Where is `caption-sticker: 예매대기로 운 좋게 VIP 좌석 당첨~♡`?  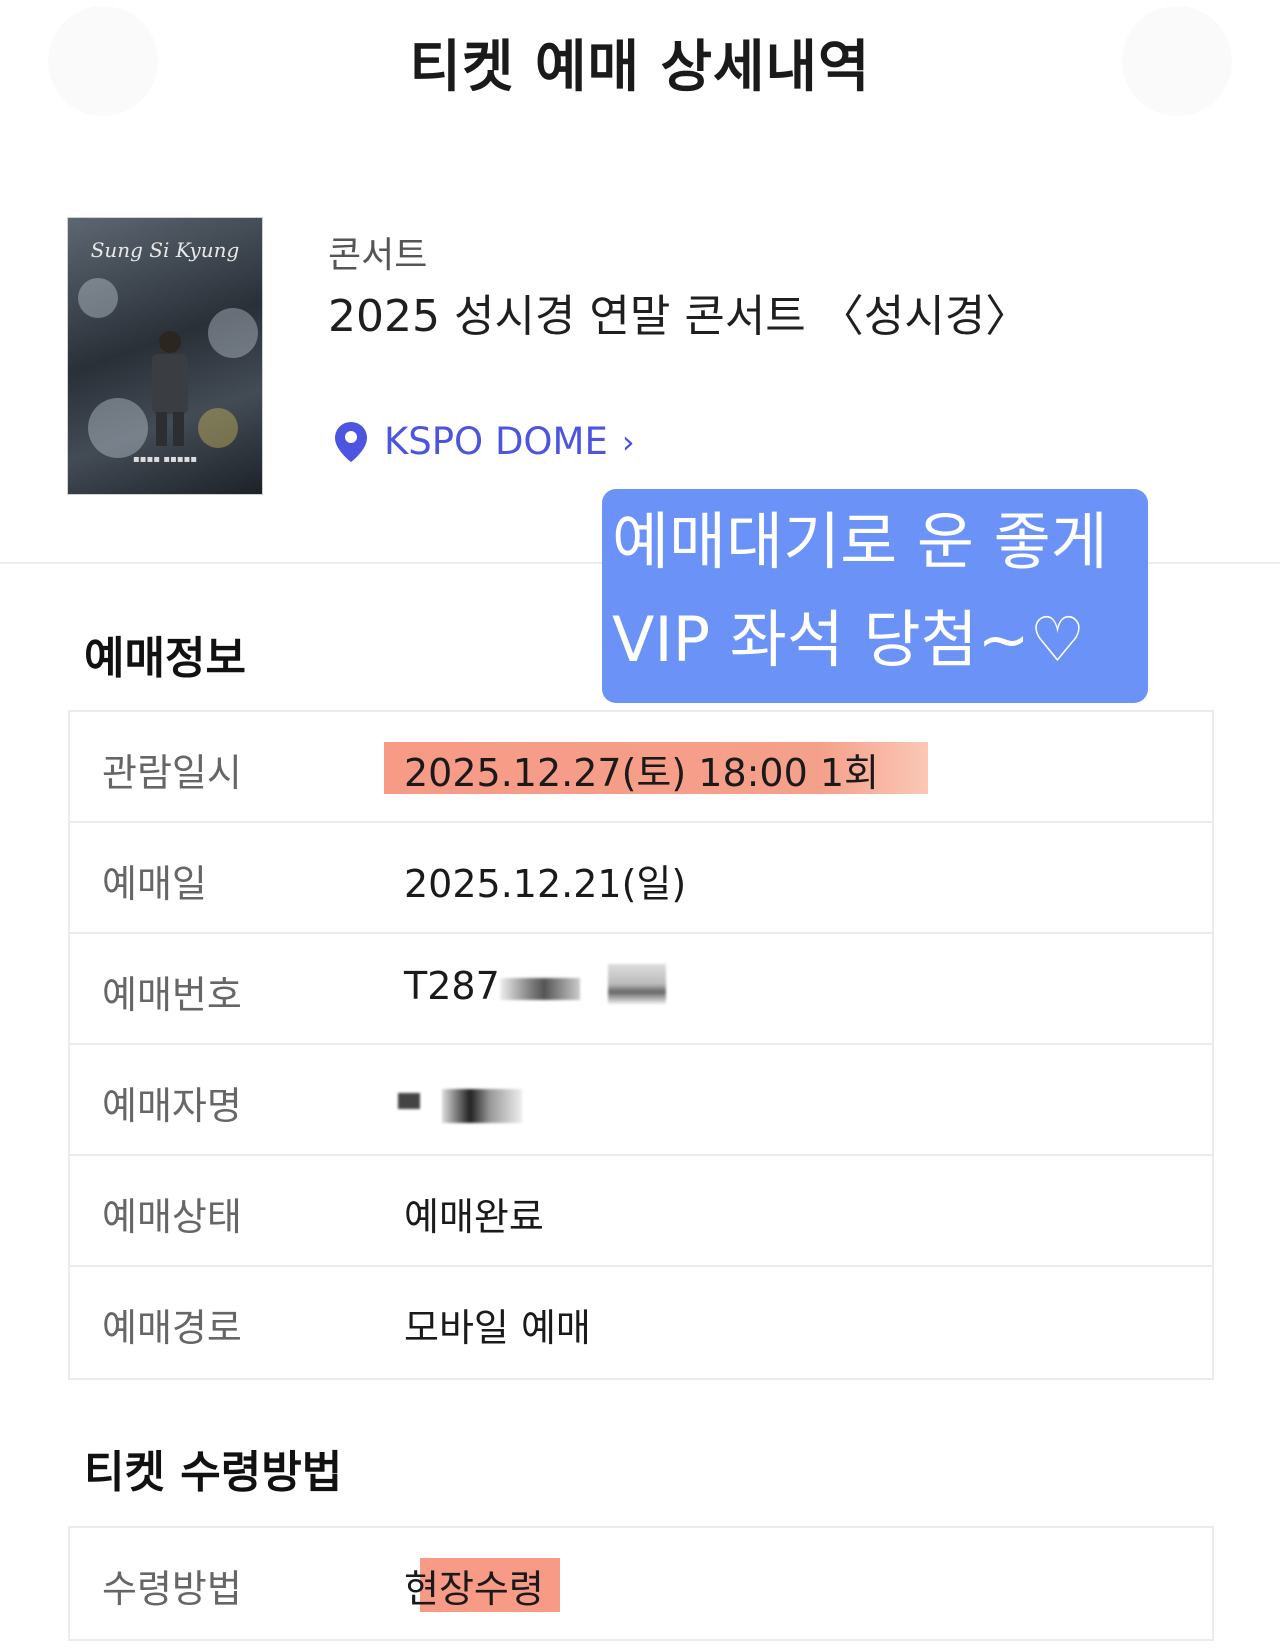
caption-sticker: 예매대기로 운 좋게 VIP 좌석 당첨~♡ is located at coordinates (875, 596).